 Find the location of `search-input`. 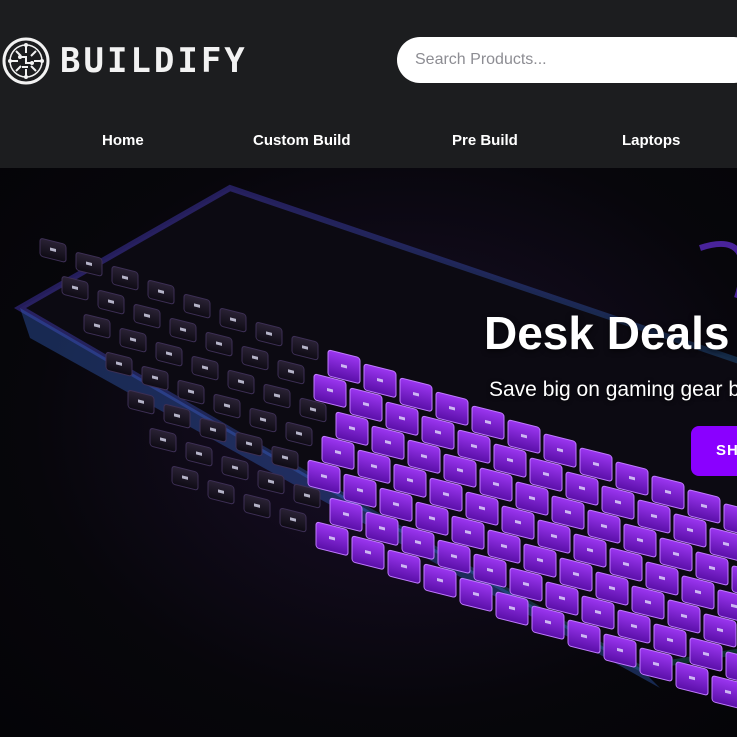

search-input is located at coordinates (565, 60).